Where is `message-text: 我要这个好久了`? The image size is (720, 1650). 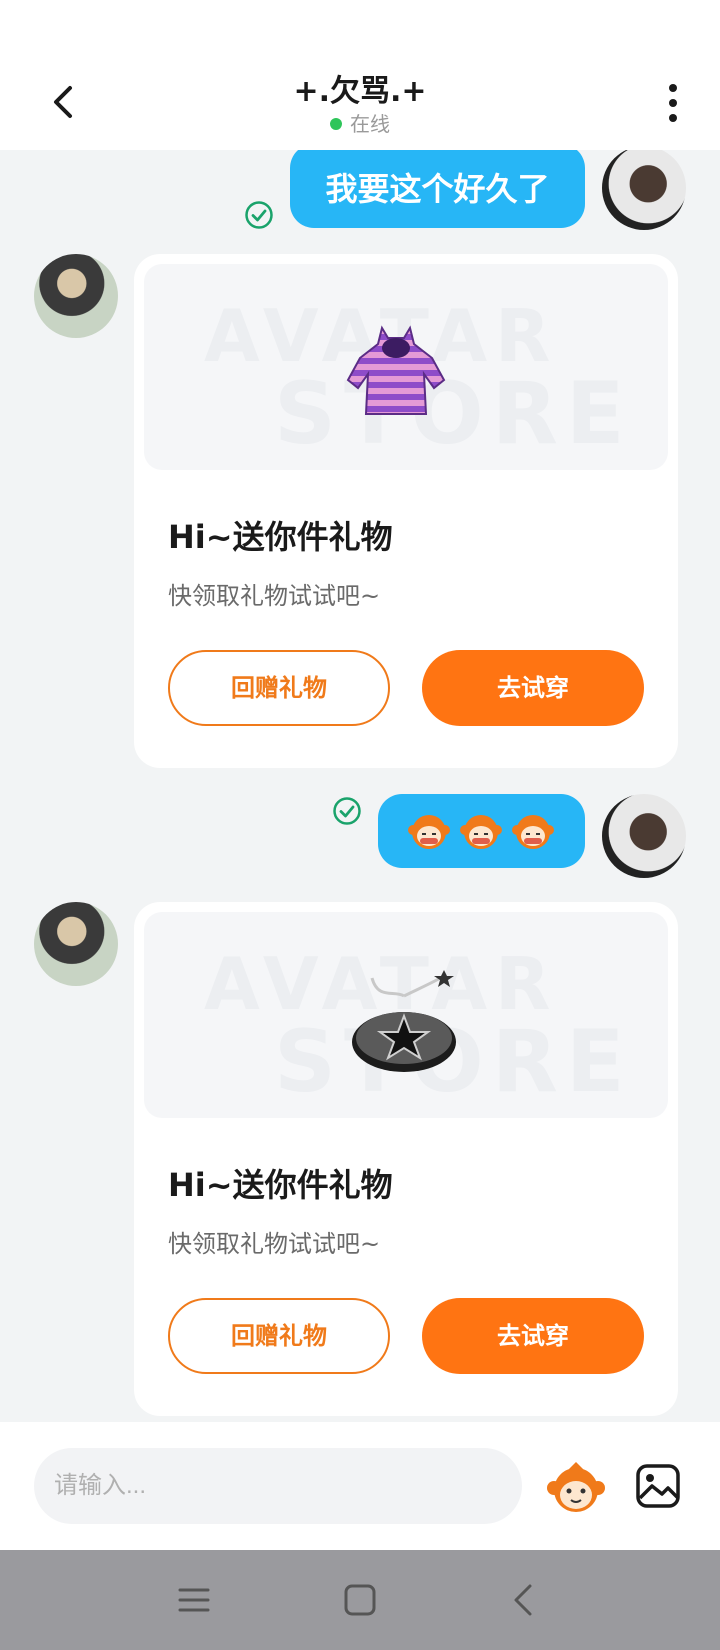
message-text: 我要这个好久了 is located at coordinates (437, 189).